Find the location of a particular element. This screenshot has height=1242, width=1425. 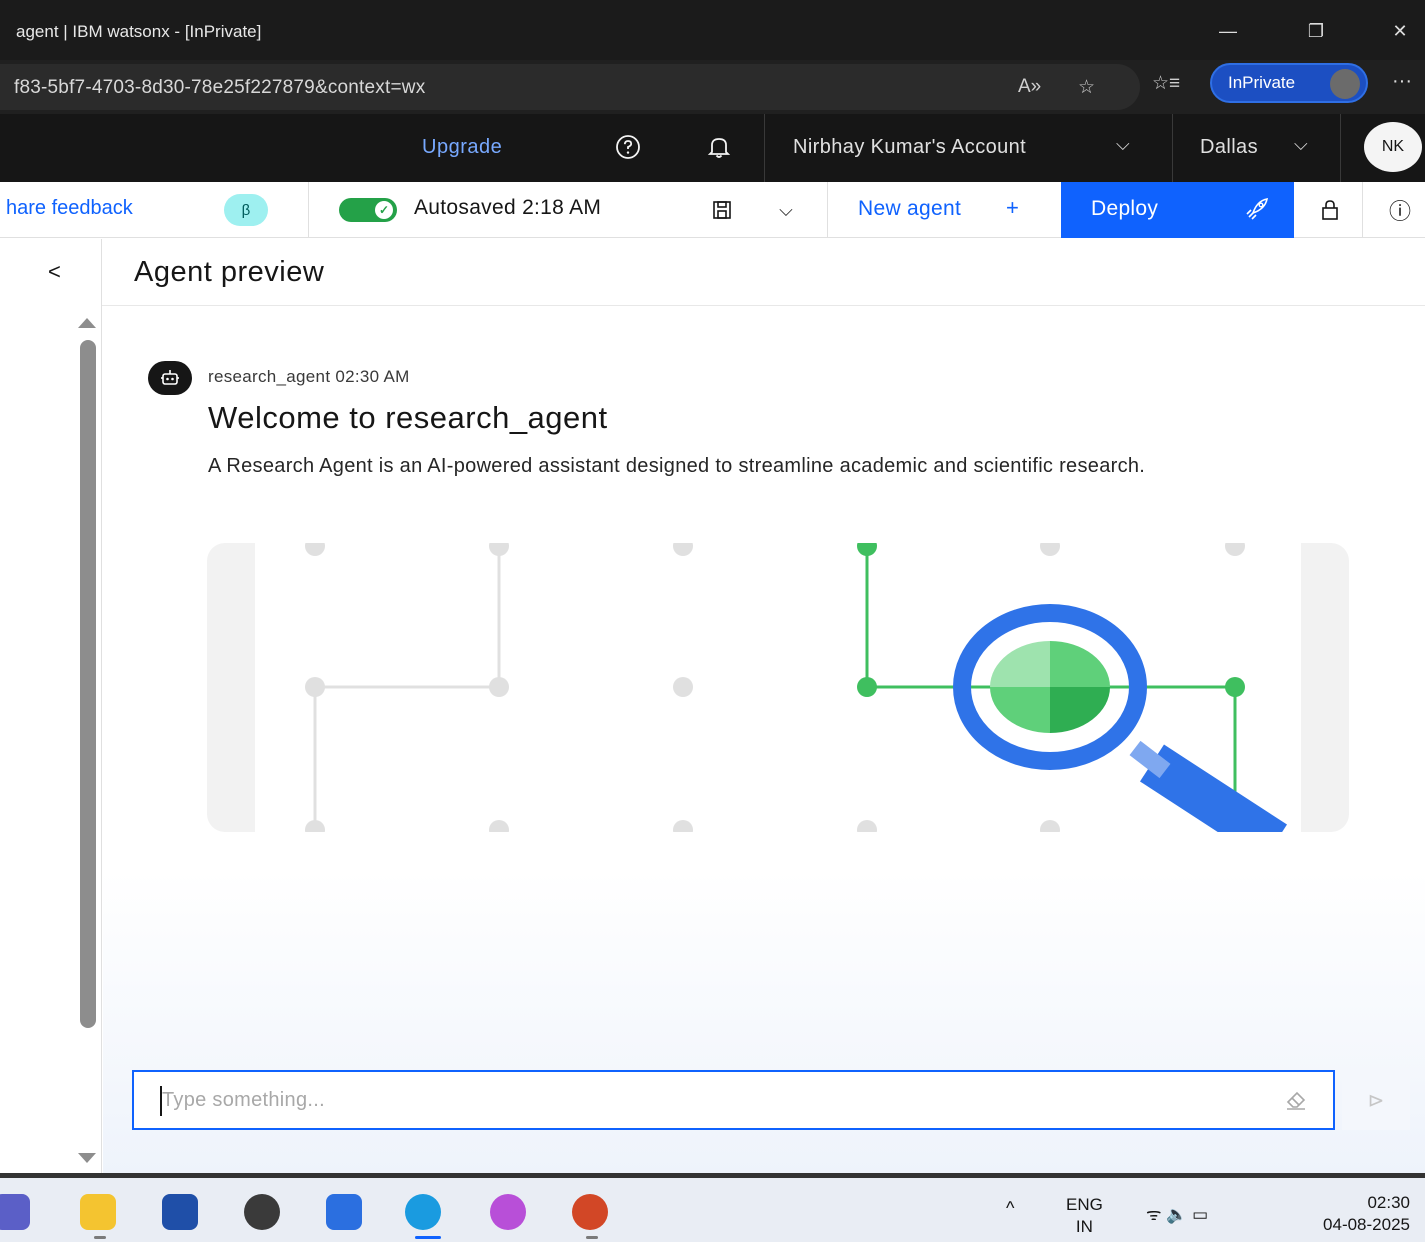

rocket-icon is located at coordinates (1257, 212).